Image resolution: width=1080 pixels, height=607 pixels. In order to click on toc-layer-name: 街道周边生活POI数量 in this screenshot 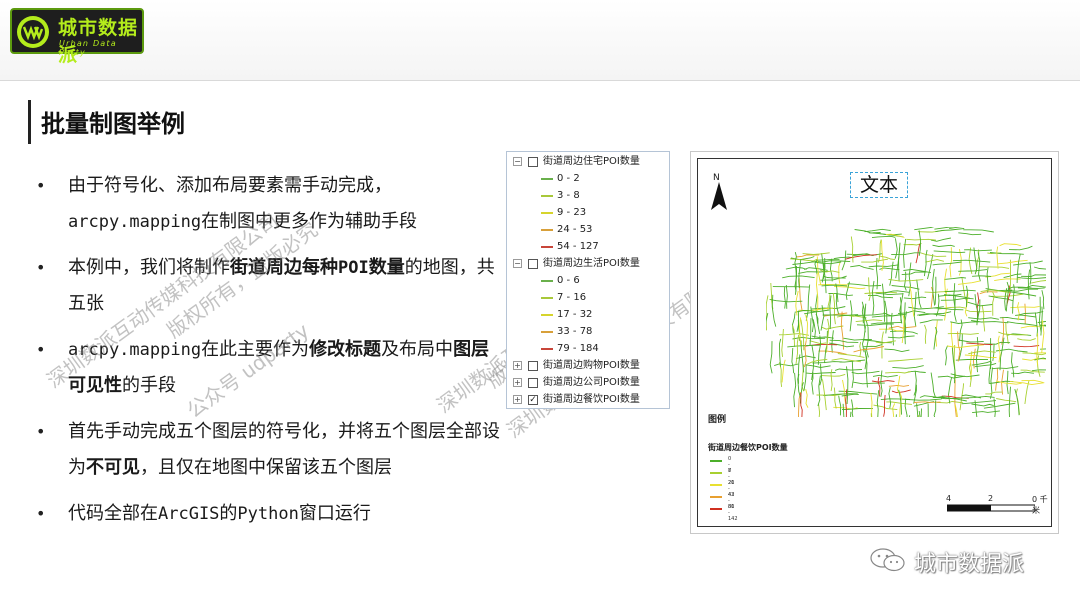, I will do `click(591, 263)`.